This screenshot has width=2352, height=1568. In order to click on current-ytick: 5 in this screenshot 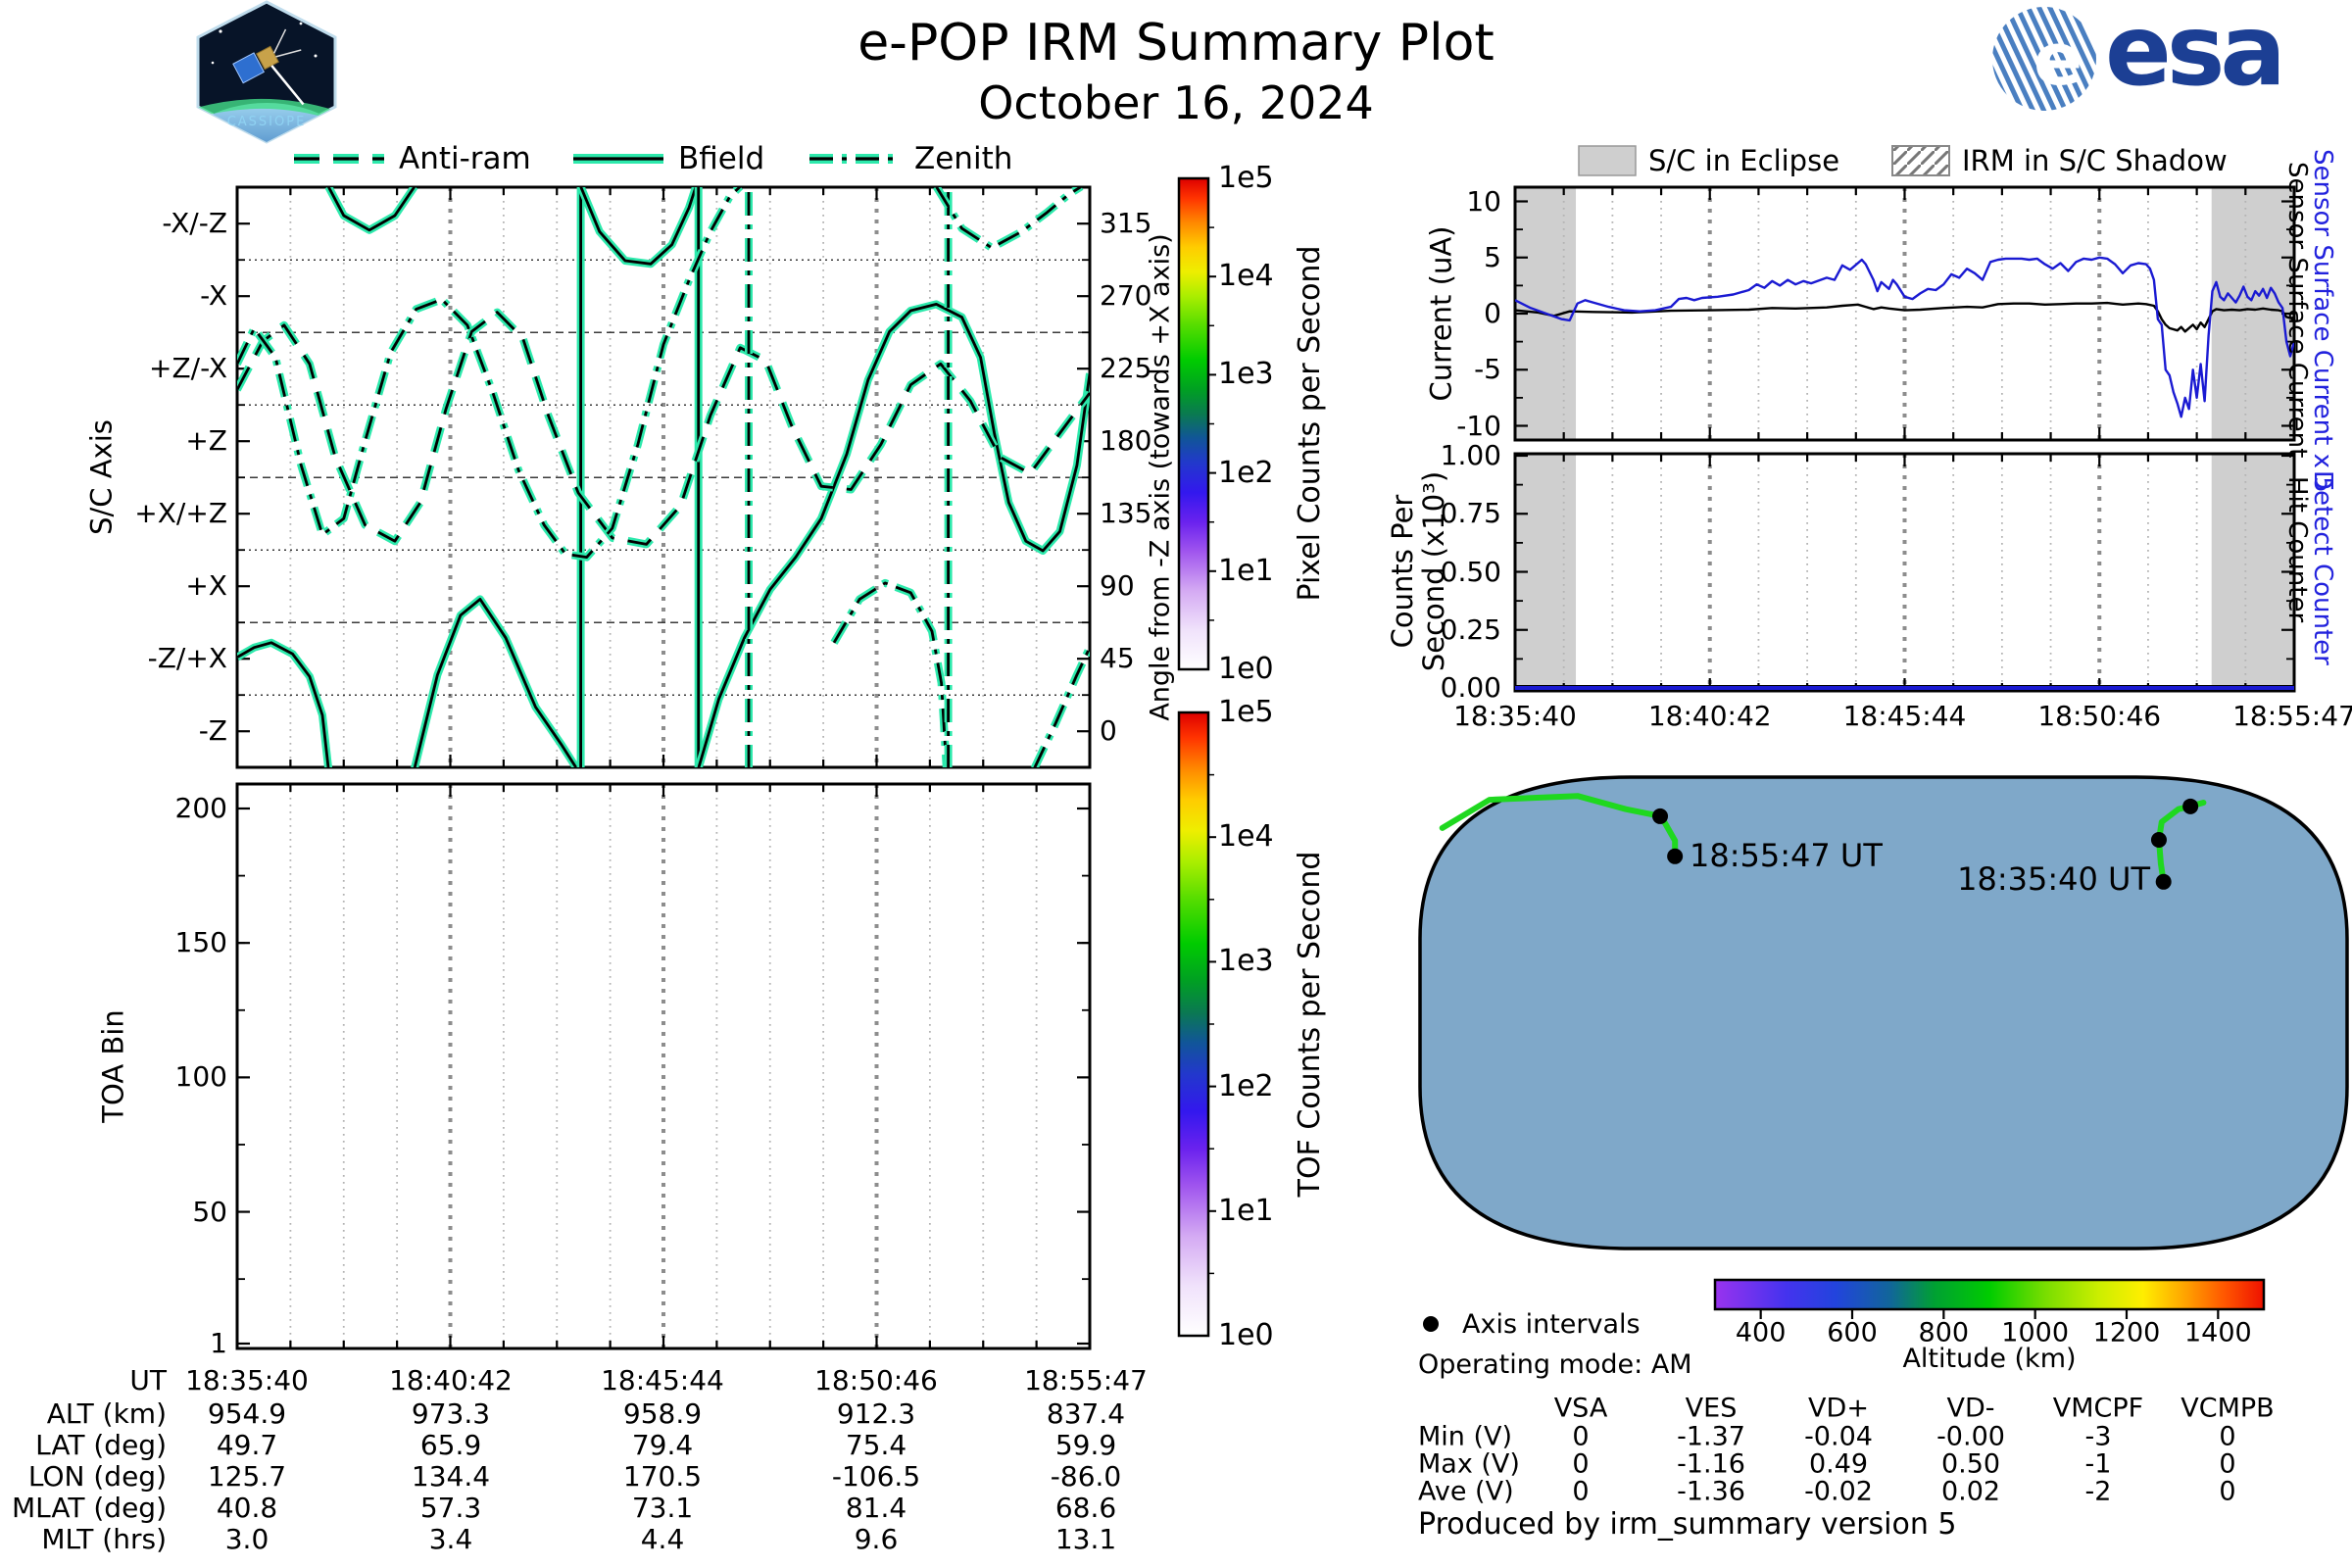, I will do `click(1492, 256)`.